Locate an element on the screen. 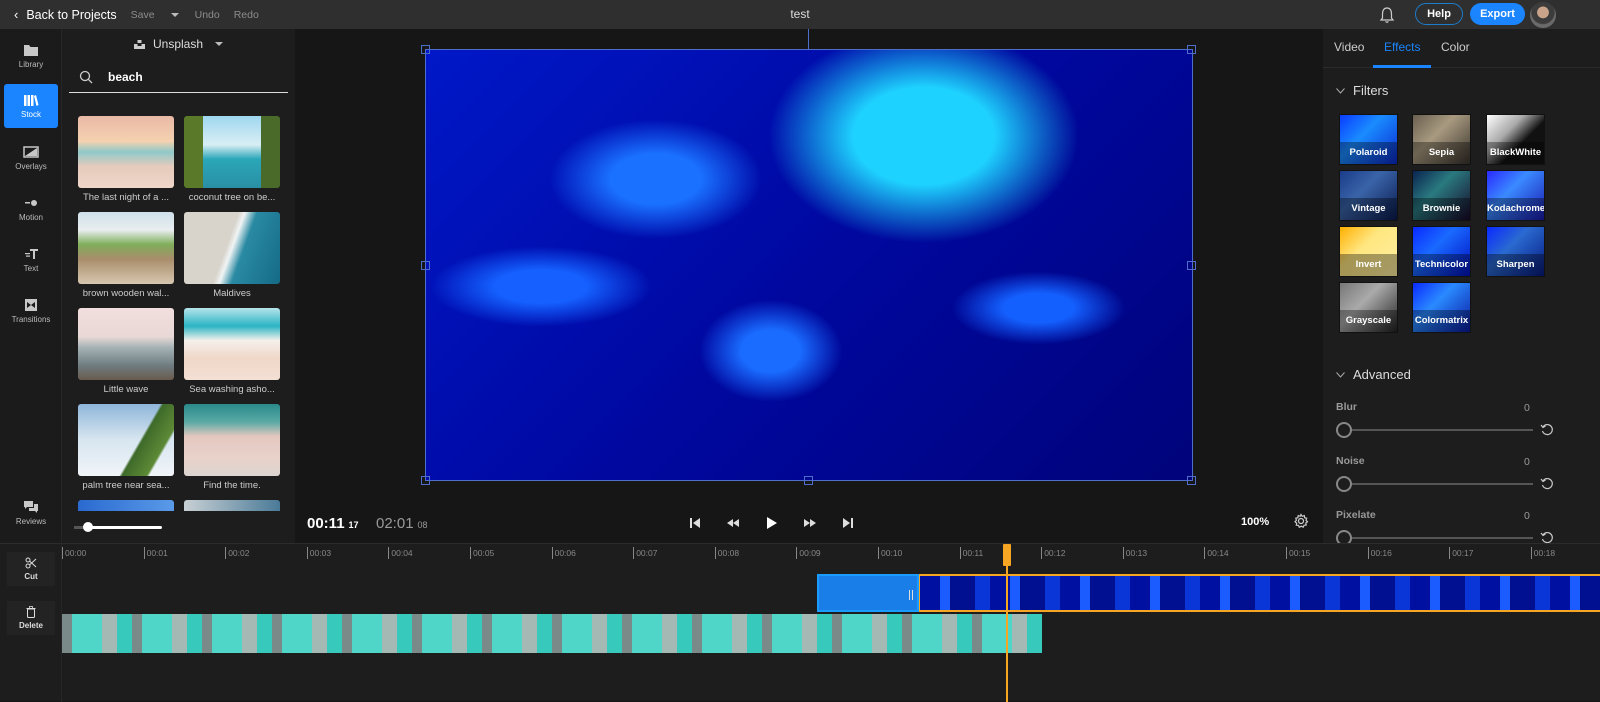 Image resolution: width=1600 pixels, height=702 pixels. clip-jellyfish is located at coordinates (1259, 593).